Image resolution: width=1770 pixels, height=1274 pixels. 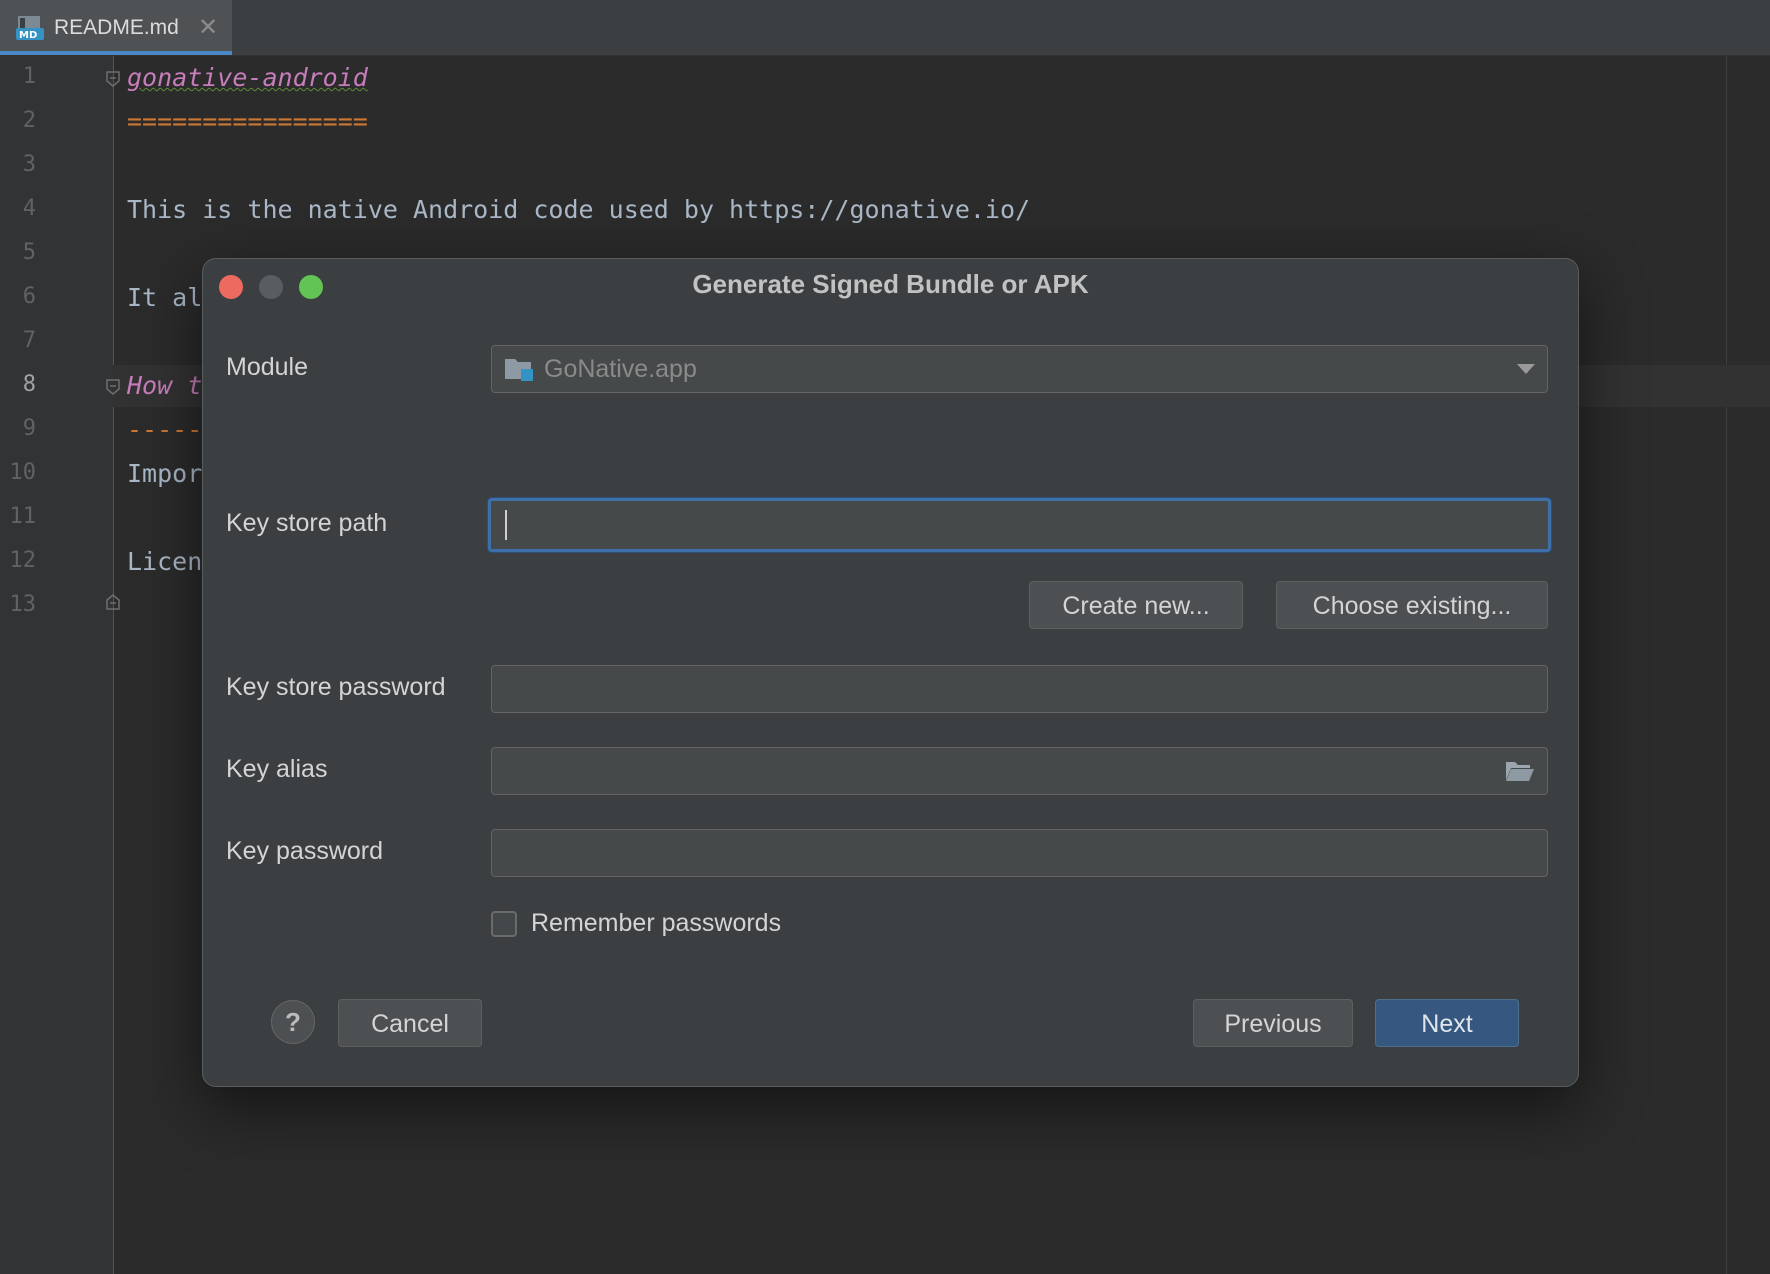 What do you see at coordinates (1273, 1023) in the screenshot?
I see `previous-button: Previous` at bounding box center [1273, 1023].